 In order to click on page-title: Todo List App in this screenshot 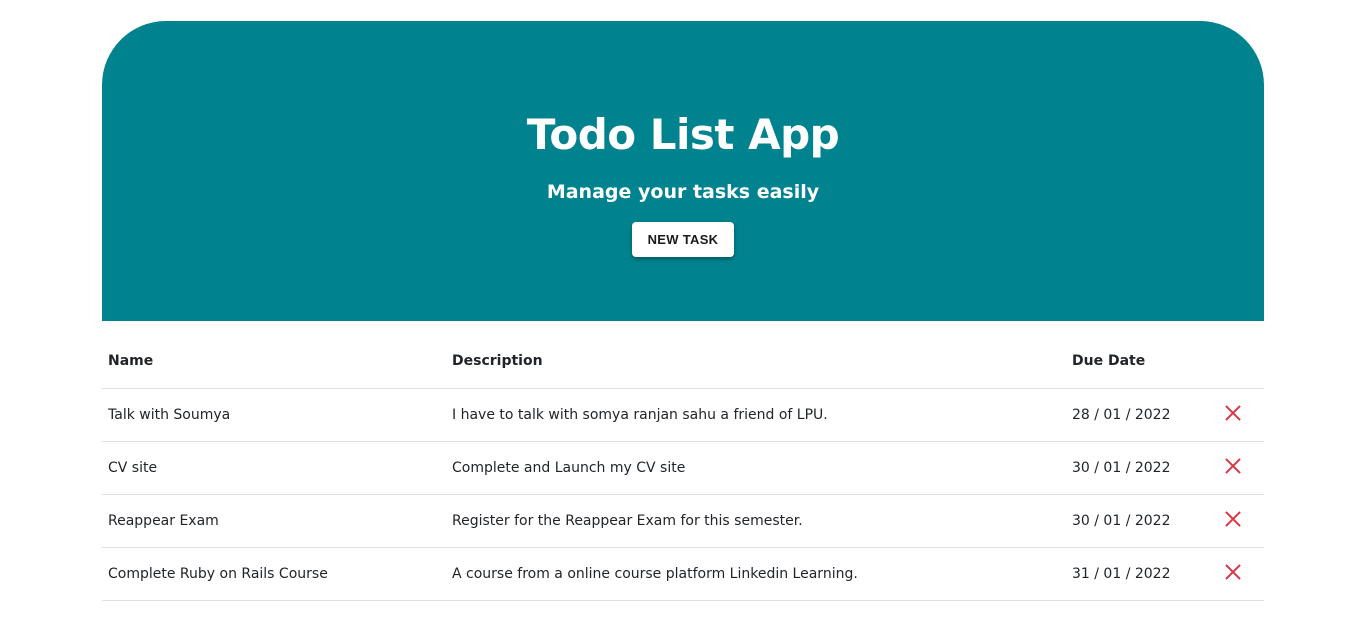, I will do `click(683, 134)`.